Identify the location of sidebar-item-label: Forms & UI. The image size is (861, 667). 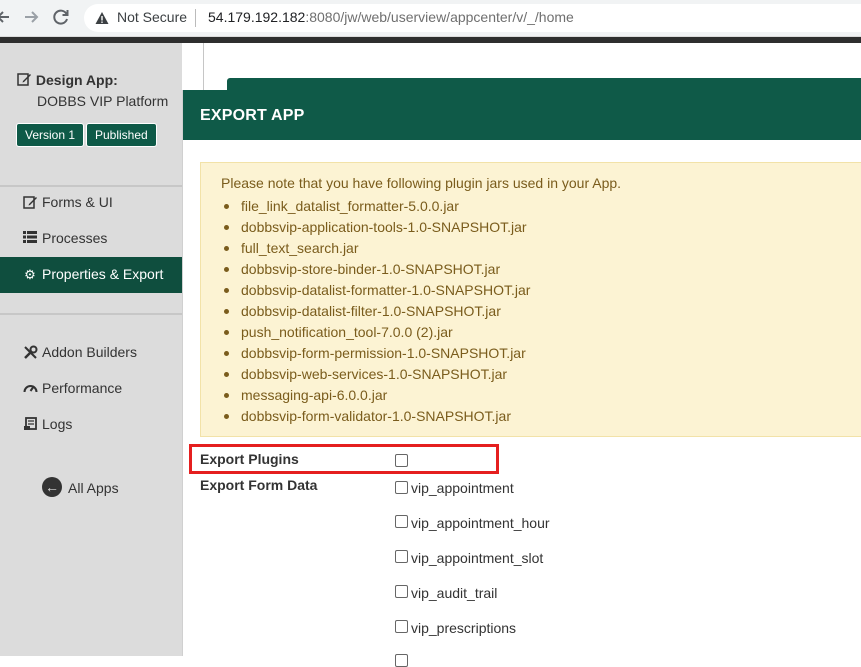
(77, 202).